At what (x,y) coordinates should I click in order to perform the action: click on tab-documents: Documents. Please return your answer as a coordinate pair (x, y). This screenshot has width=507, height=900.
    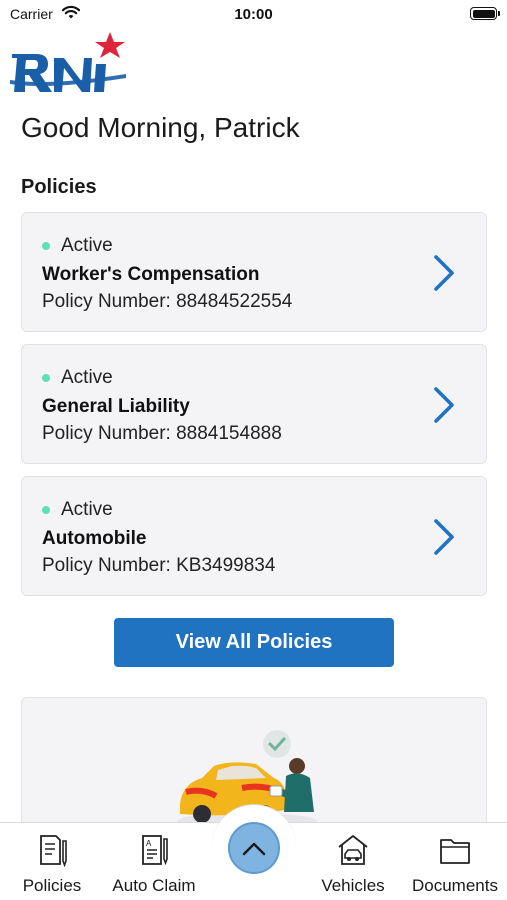
    Looking at the image, I should click on (455, 863).